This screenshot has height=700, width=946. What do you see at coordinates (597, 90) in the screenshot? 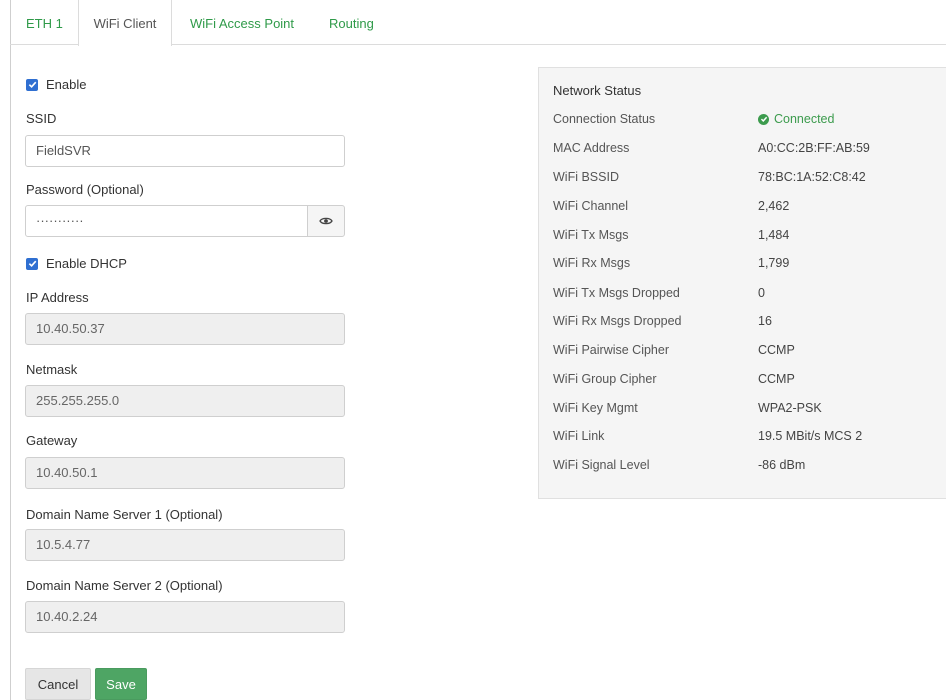
I see `network-status-title: Network Status` at bounding box center [597, 90].